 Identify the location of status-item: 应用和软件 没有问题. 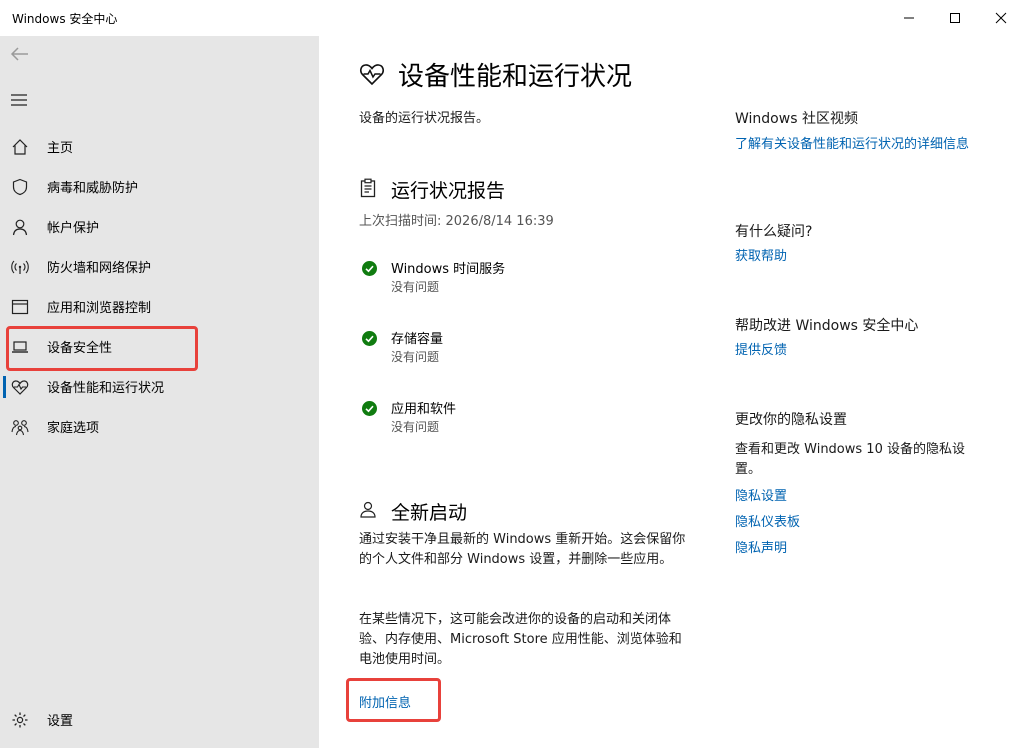
(529, 416).